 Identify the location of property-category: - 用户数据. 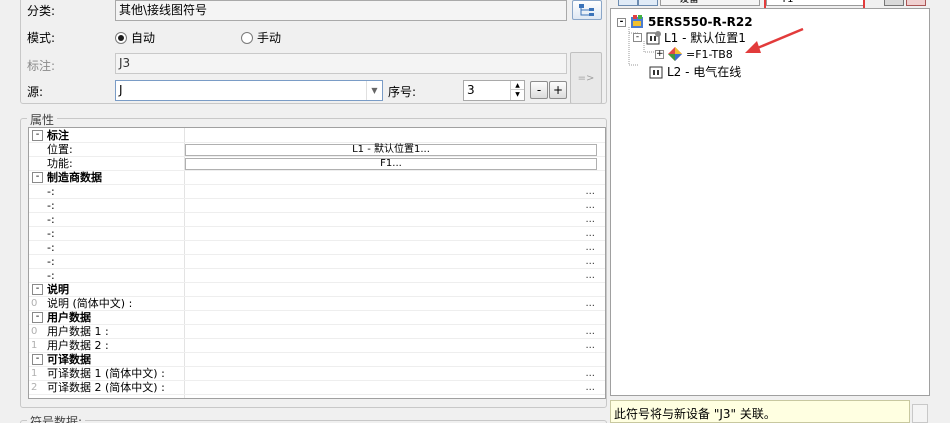
(317, 318).